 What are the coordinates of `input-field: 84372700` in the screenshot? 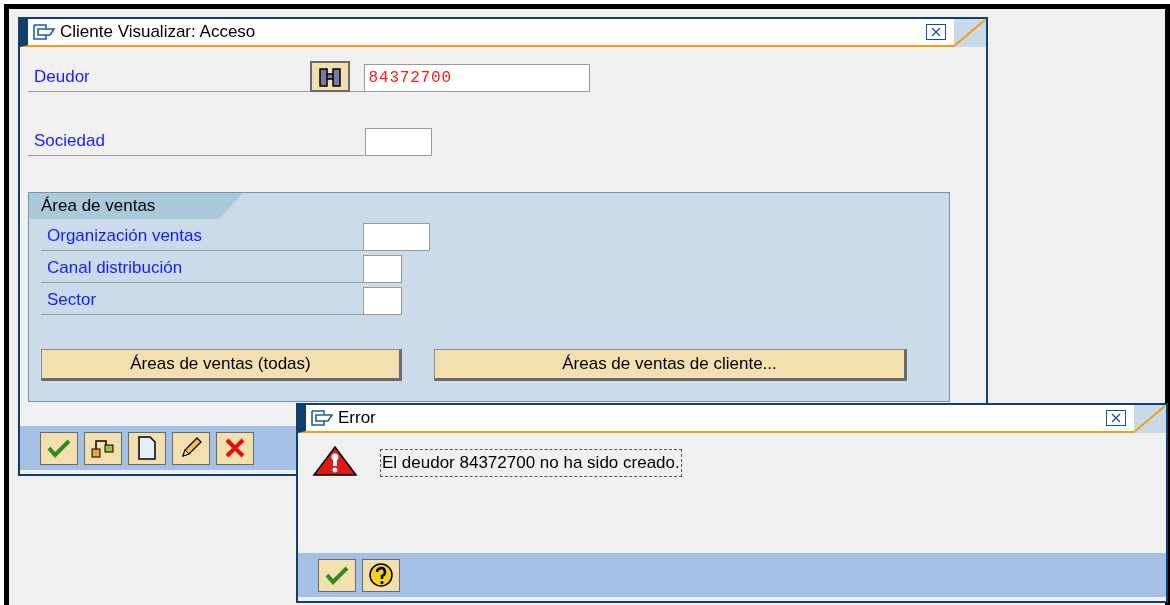 It's located at (476, 78).